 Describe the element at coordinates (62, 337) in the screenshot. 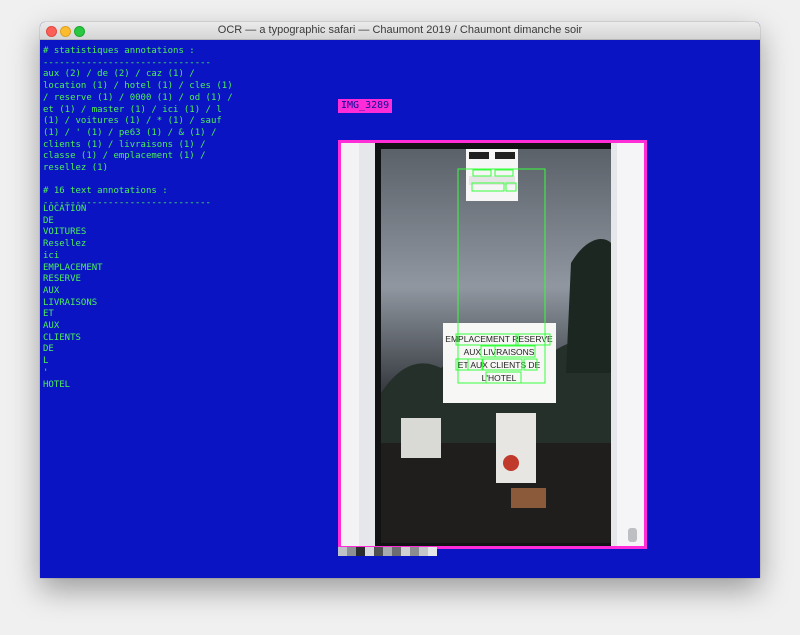

I see `annotation-word: CLIENTS` at that location.